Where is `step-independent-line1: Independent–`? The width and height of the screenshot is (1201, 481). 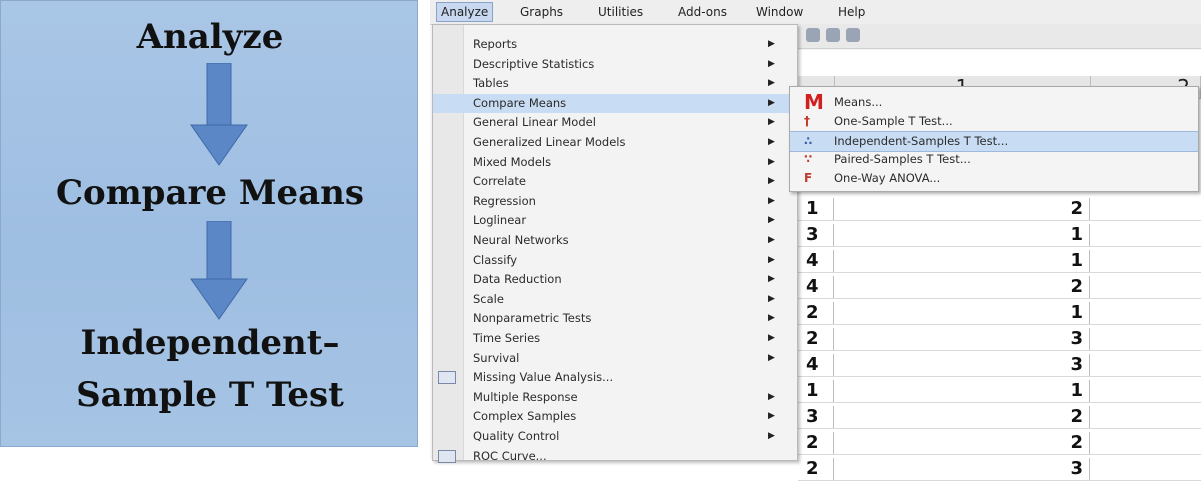 step-independent-line1: Independent– is located at coordinates (210, 343).